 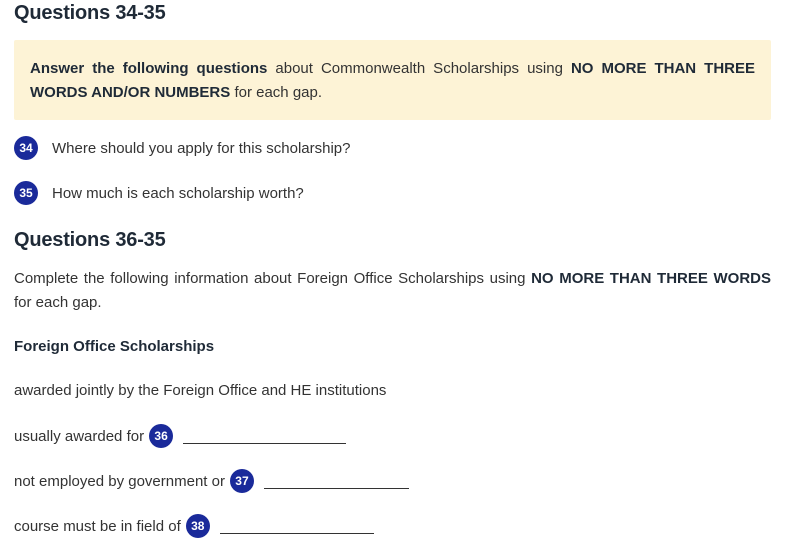 I want to click on instruction-bold: NO MORE THAN THREE WORDS, so click(x=651, y=278).